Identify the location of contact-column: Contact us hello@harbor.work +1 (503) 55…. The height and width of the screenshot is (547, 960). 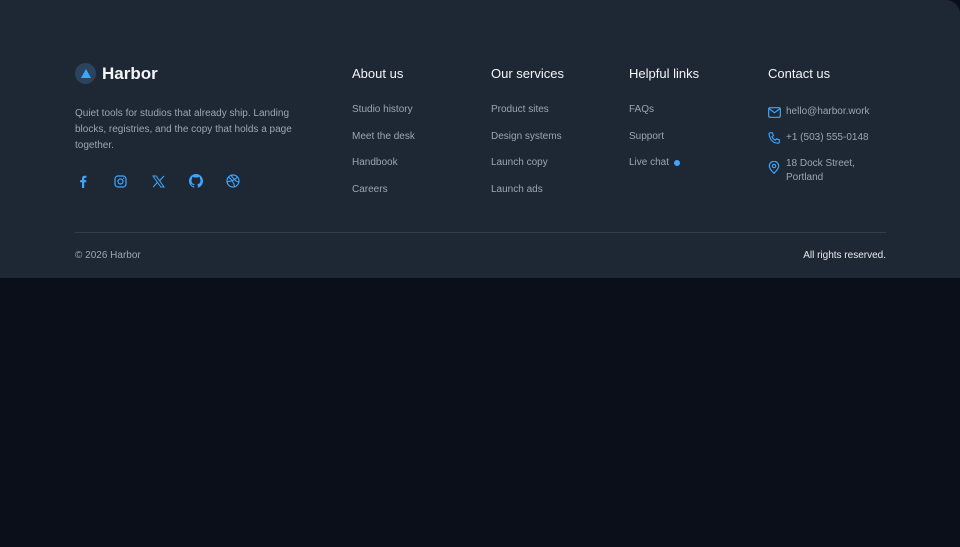
(819, 131).